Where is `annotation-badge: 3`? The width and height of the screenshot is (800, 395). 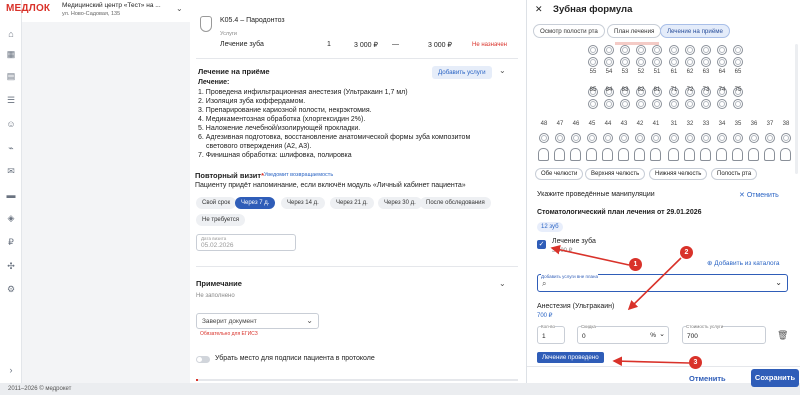 annotation-badge: 3 is located at coordinates (695, 362).